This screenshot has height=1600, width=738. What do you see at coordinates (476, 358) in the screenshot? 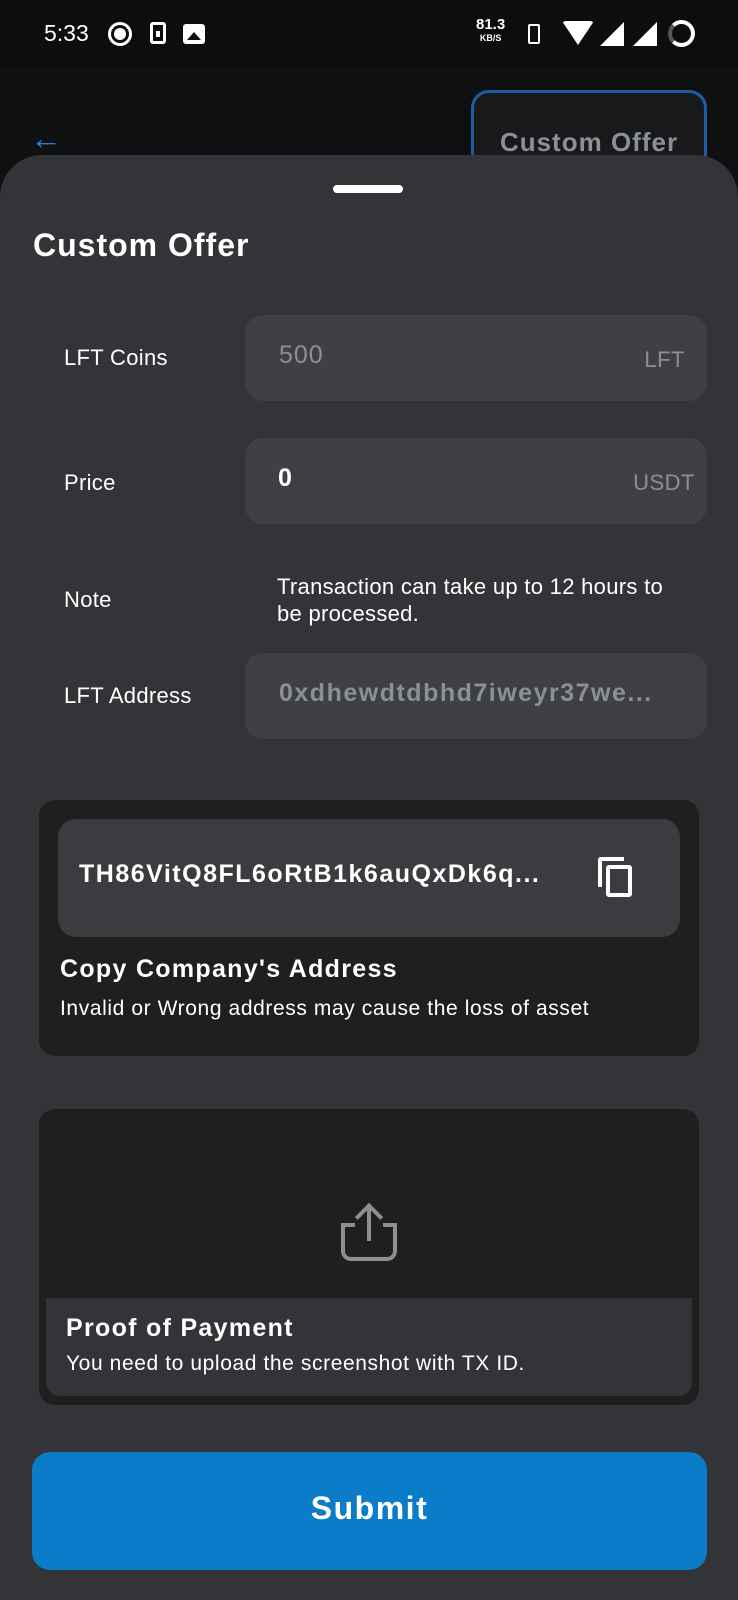
I see `lft-coins-input: 500 LFT` at bounding box center [476, 358].